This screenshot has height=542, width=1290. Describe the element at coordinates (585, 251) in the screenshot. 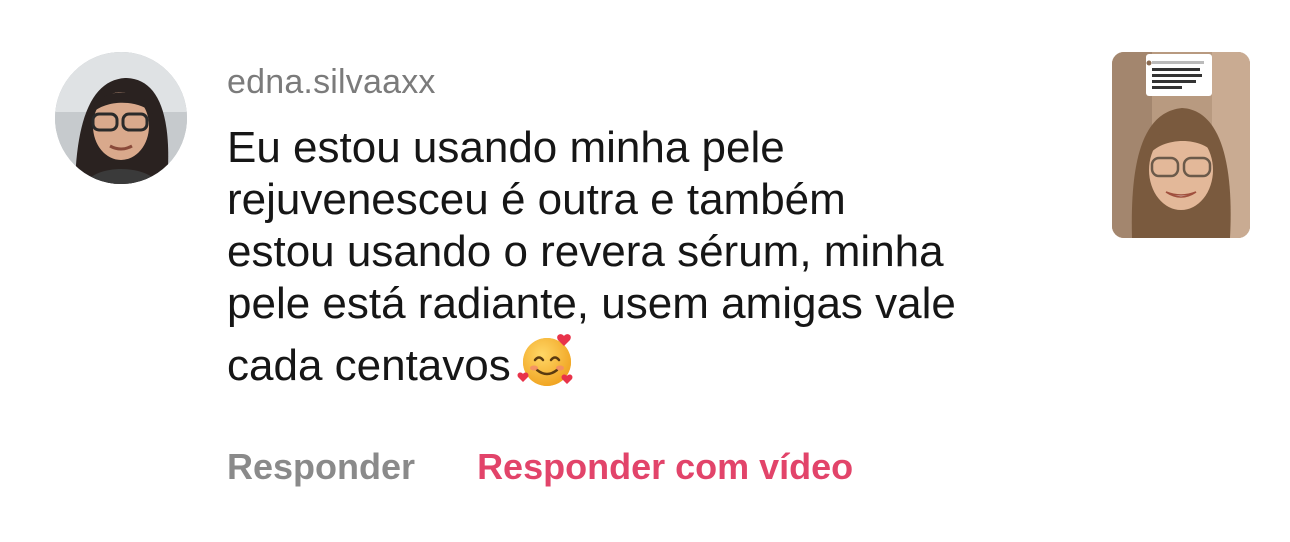

I see `comment-line: estou usando o revera sérum, minha` at that location.